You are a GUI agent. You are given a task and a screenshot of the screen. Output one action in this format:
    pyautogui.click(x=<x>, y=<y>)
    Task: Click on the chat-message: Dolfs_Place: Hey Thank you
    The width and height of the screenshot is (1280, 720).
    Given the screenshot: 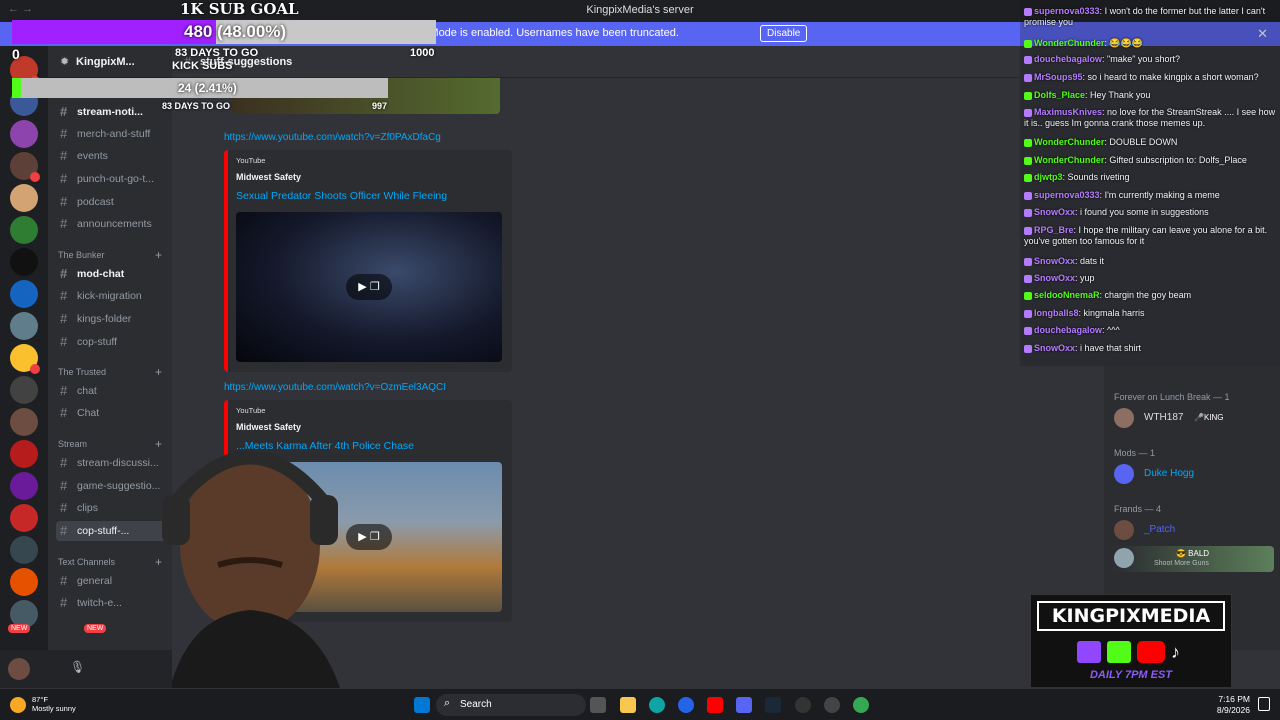 What is the action you would take?
    pyautogui.click(x=1151, y=95)
    